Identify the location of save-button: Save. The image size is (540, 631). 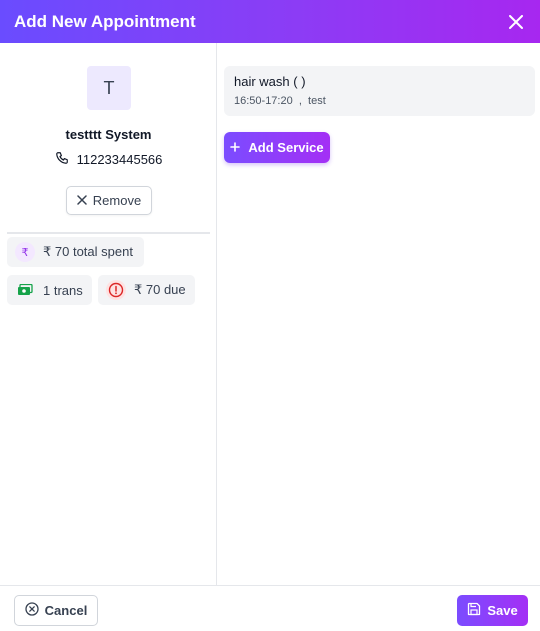
(492, 610).